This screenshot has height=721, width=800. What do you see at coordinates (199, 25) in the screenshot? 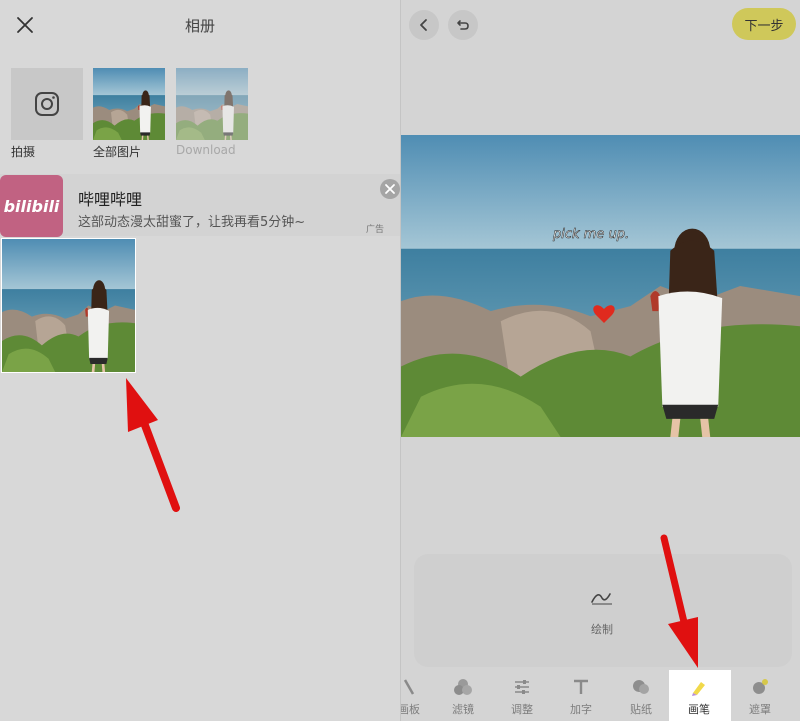
I see `page-title: 相册` at bounding box center [199, 25].